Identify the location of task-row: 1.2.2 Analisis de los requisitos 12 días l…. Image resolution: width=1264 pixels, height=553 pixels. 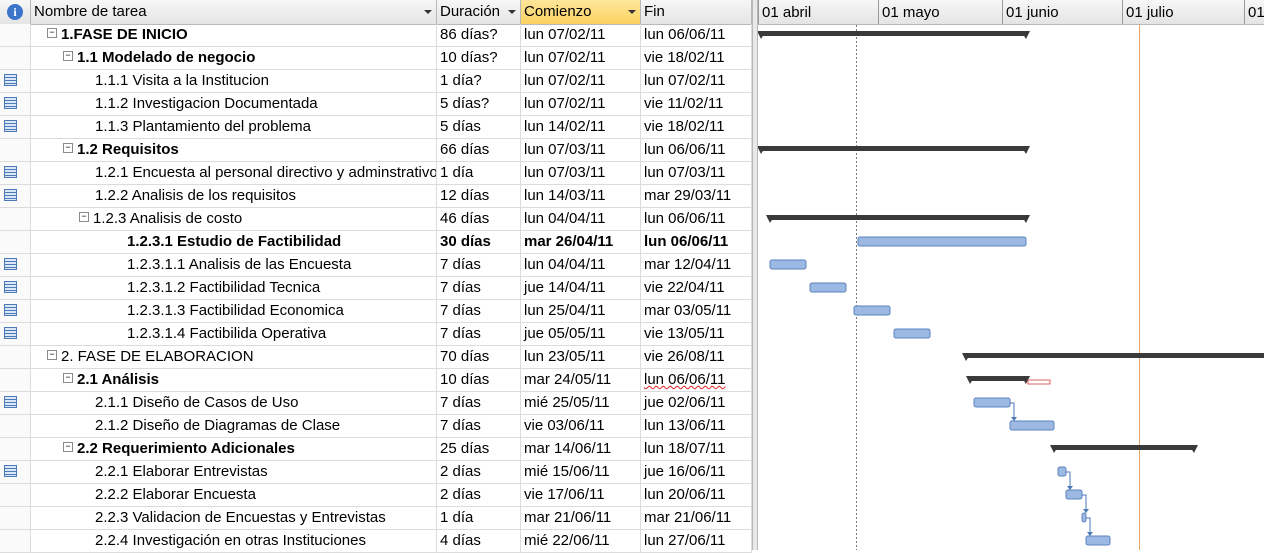
(376, 196).